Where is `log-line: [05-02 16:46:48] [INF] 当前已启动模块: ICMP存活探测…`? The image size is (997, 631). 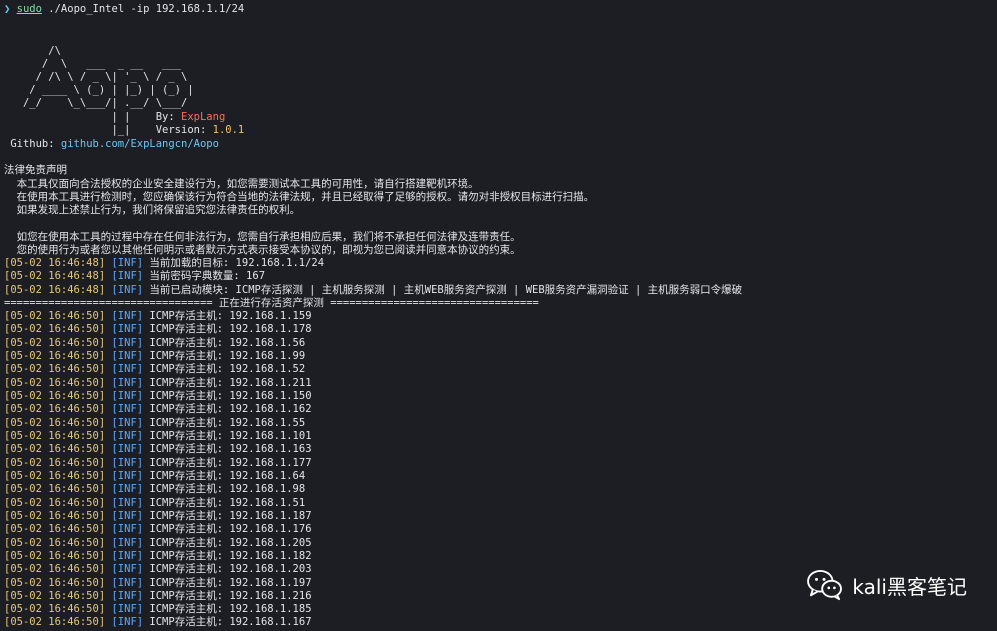 log-line: [05-02 16:46:48] [INF] 当前已启动模块: ICMP存活探测… is located at coordinates (373, 290).